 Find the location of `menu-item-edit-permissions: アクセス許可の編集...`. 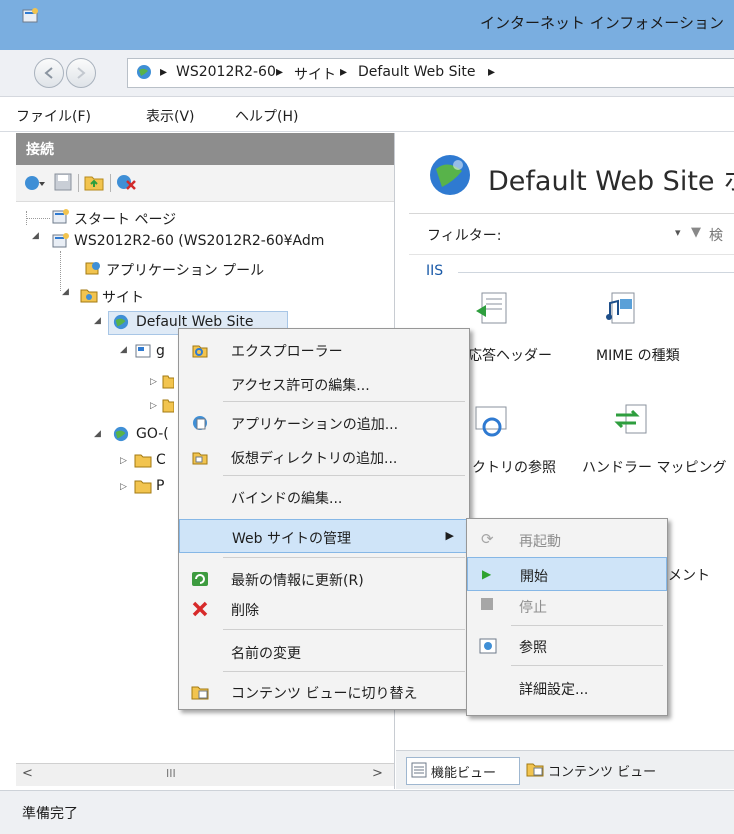

menu-item-edit-permissions: アクセス許可の編集... is located at coordinates (324, 384).